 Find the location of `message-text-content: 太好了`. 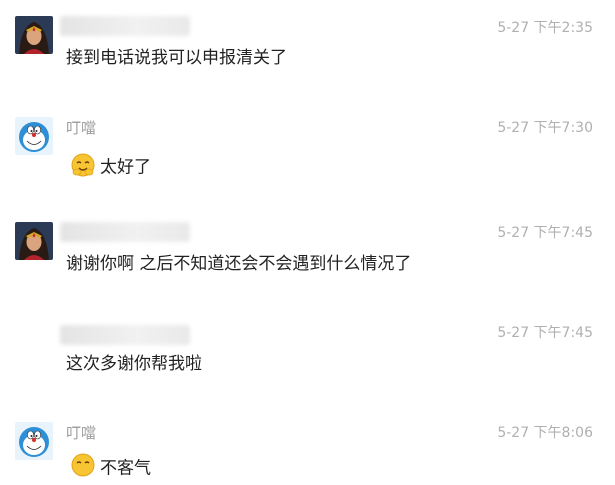

message-text-content: 太好了 is located at coordinates (125, 167).